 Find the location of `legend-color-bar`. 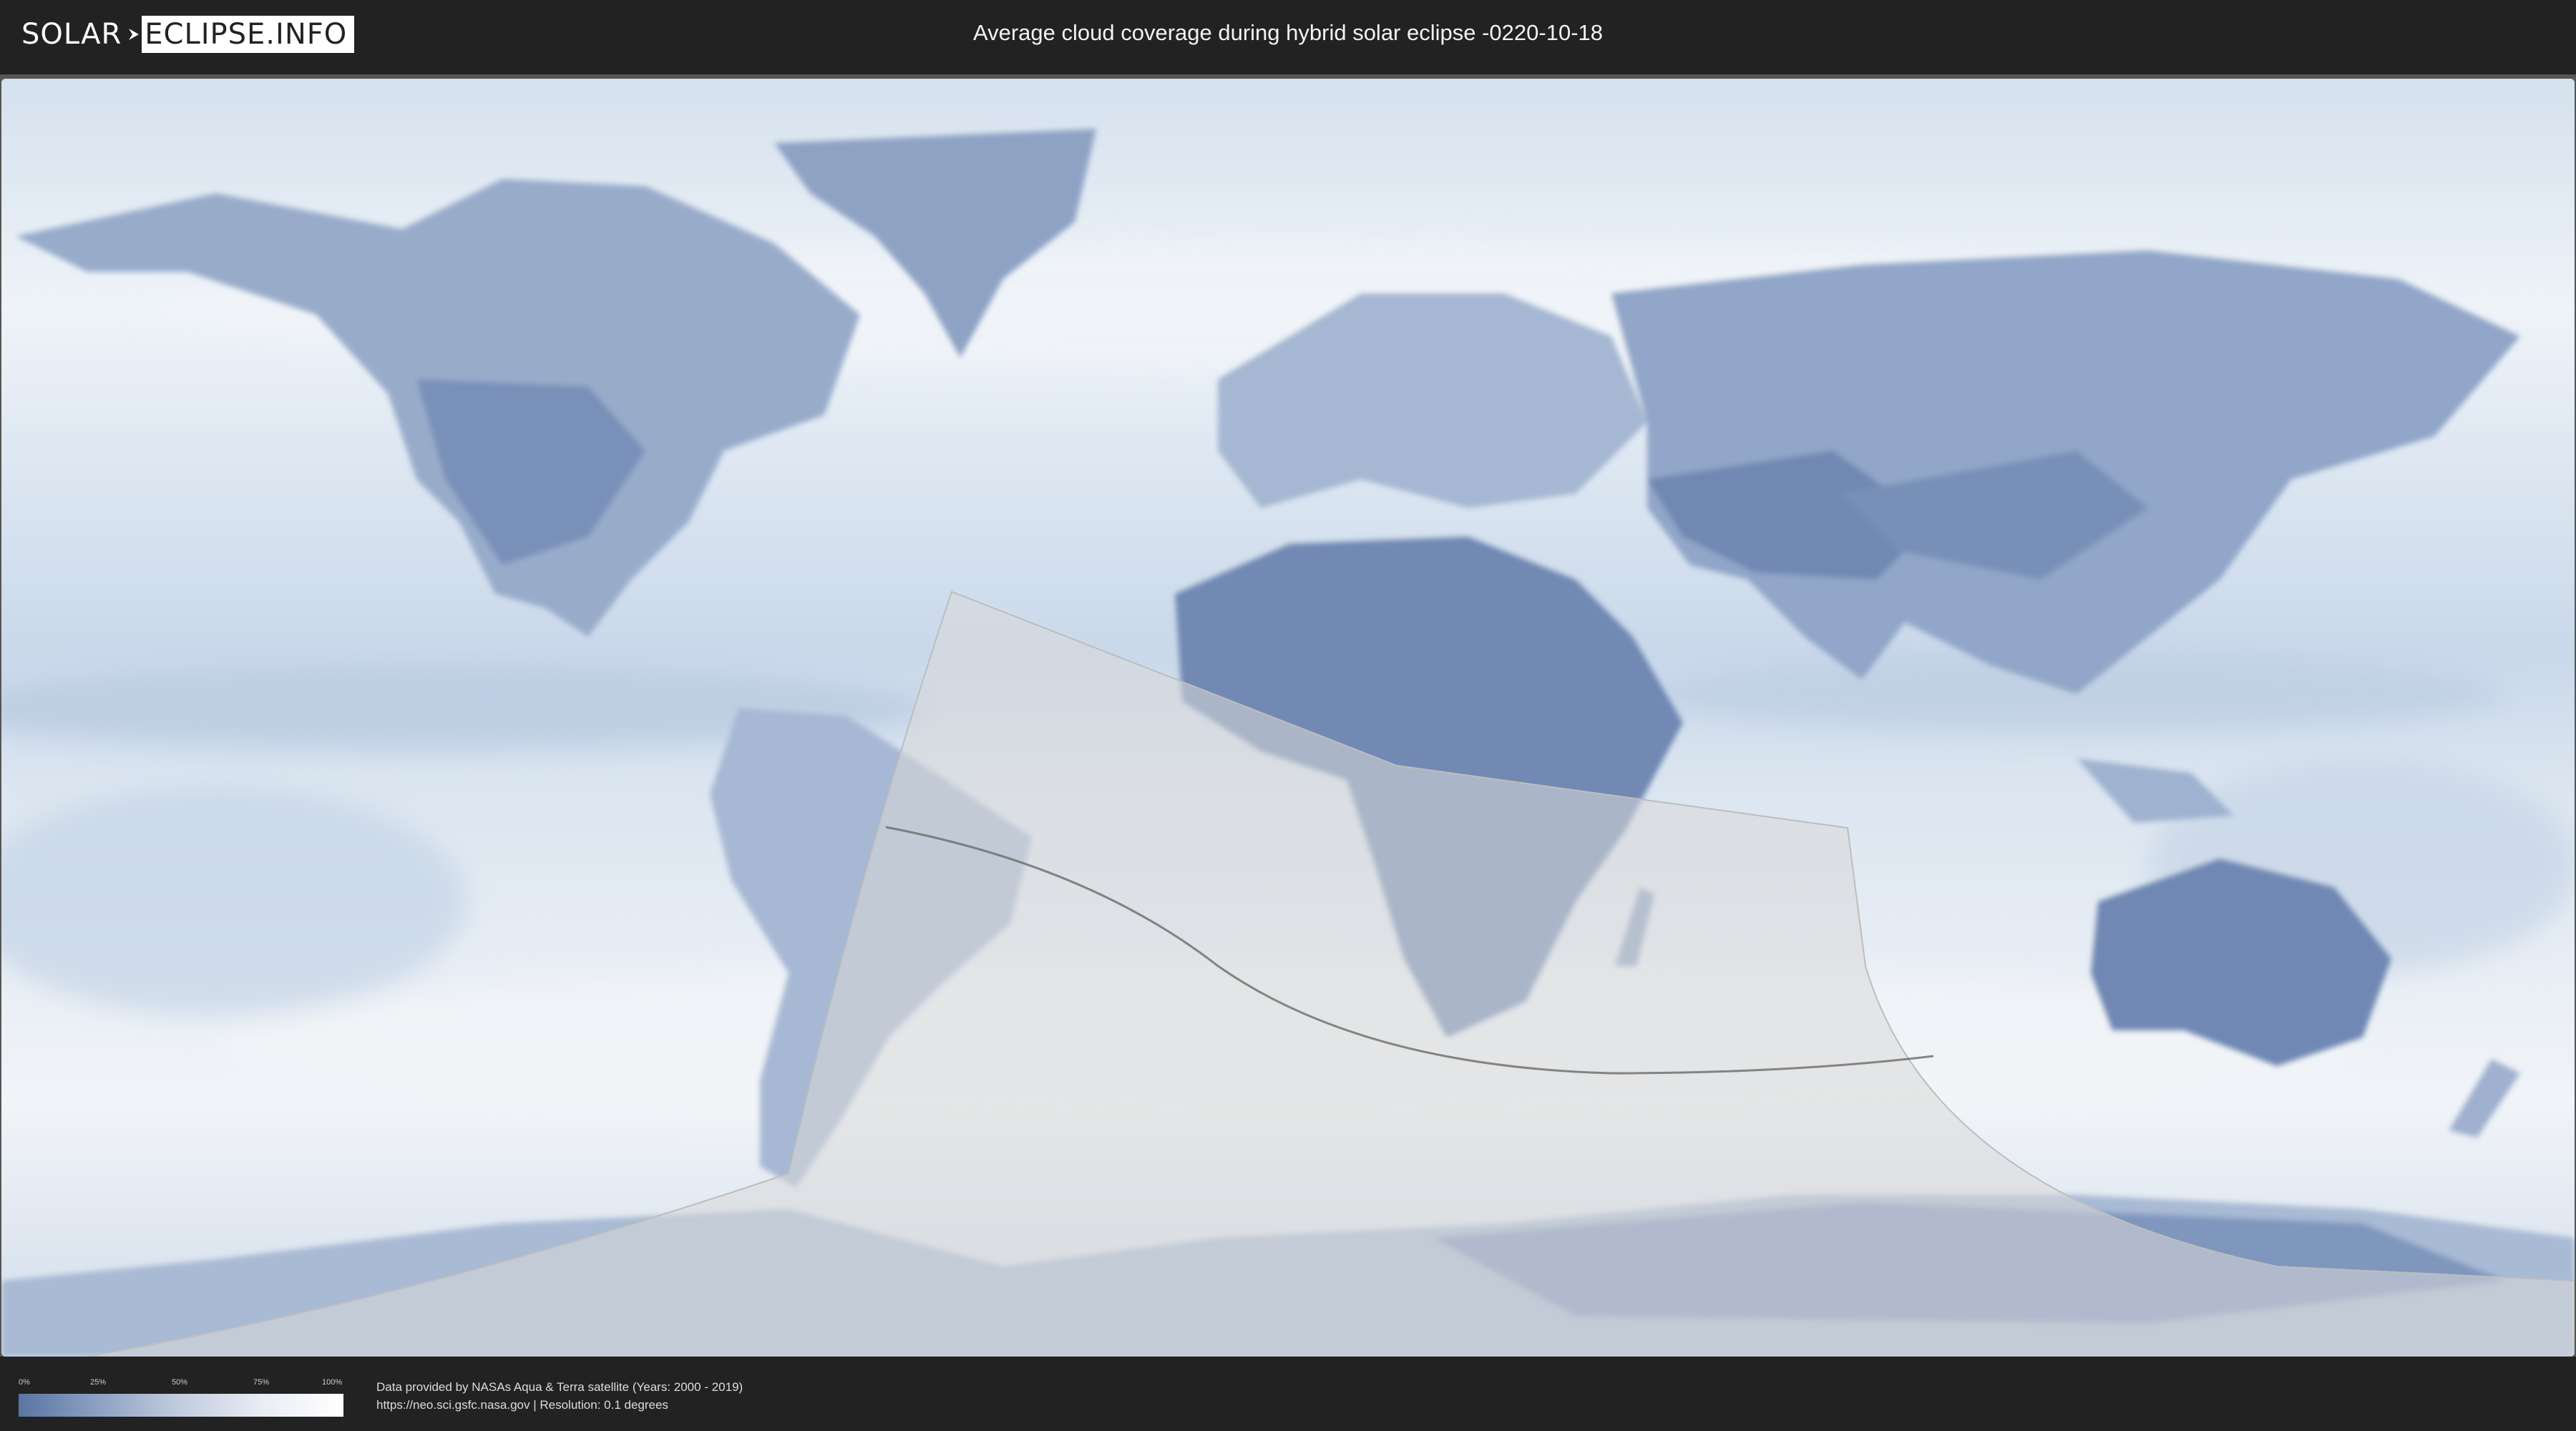

legend-color-bar is located at coordinates (181, 1405).